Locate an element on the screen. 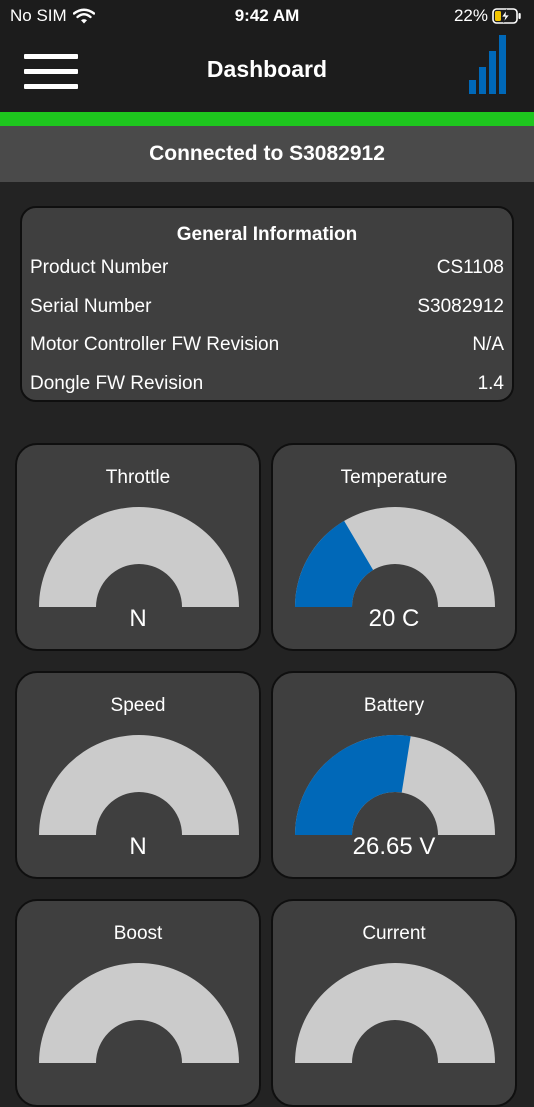 The height and width of the screenshot is (1107, 534). info-value: 1.4 is located at coordinates (490, 383).